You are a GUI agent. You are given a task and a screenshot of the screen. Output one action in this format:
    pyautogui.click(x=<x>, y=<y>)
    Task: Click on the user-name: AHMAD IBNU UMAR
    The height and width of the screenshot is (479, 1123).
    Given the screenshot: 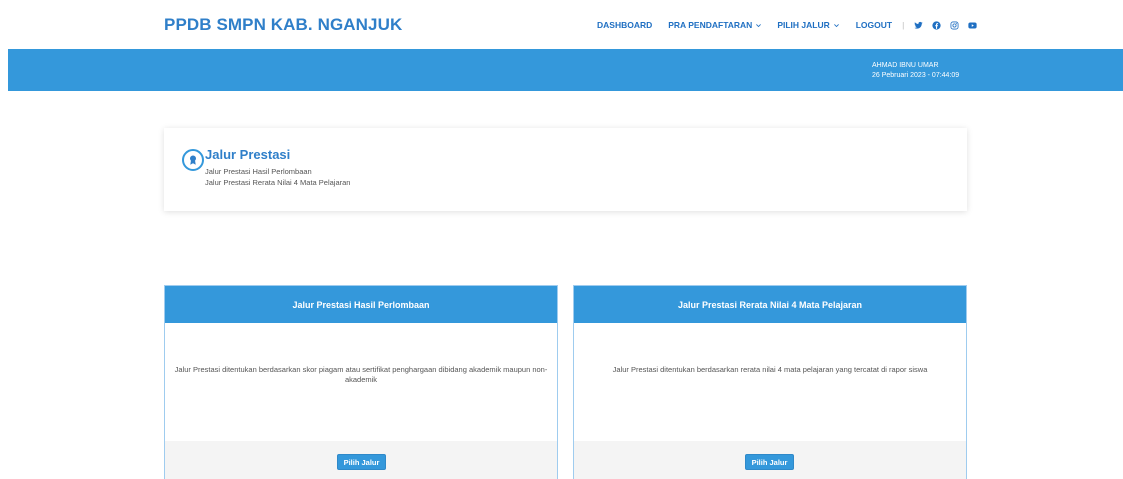 What is the action you would take?
    pyautogui.click(x=905, y=65)
    